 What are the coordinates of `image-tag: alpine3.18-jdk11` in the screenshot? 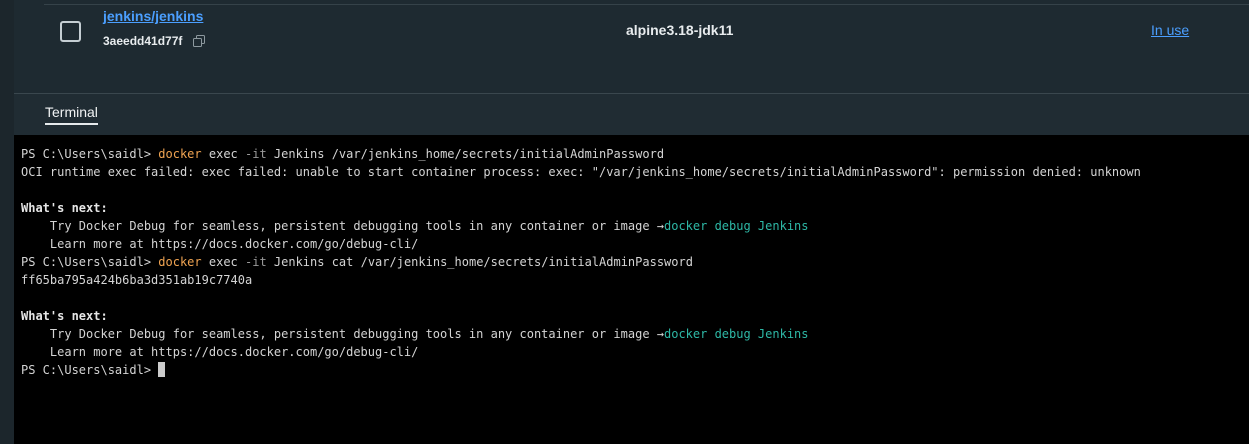 It's located at (680, 30).